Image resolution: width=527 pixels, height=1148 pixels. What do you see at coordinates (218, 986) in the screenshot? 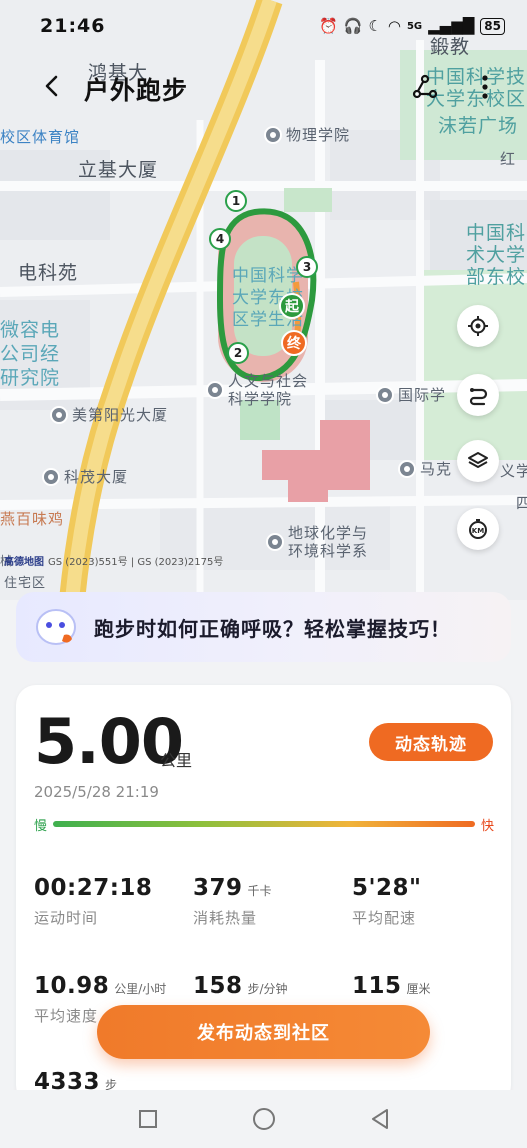
I see `stat-value: 158` at bounding box center [218, 986].